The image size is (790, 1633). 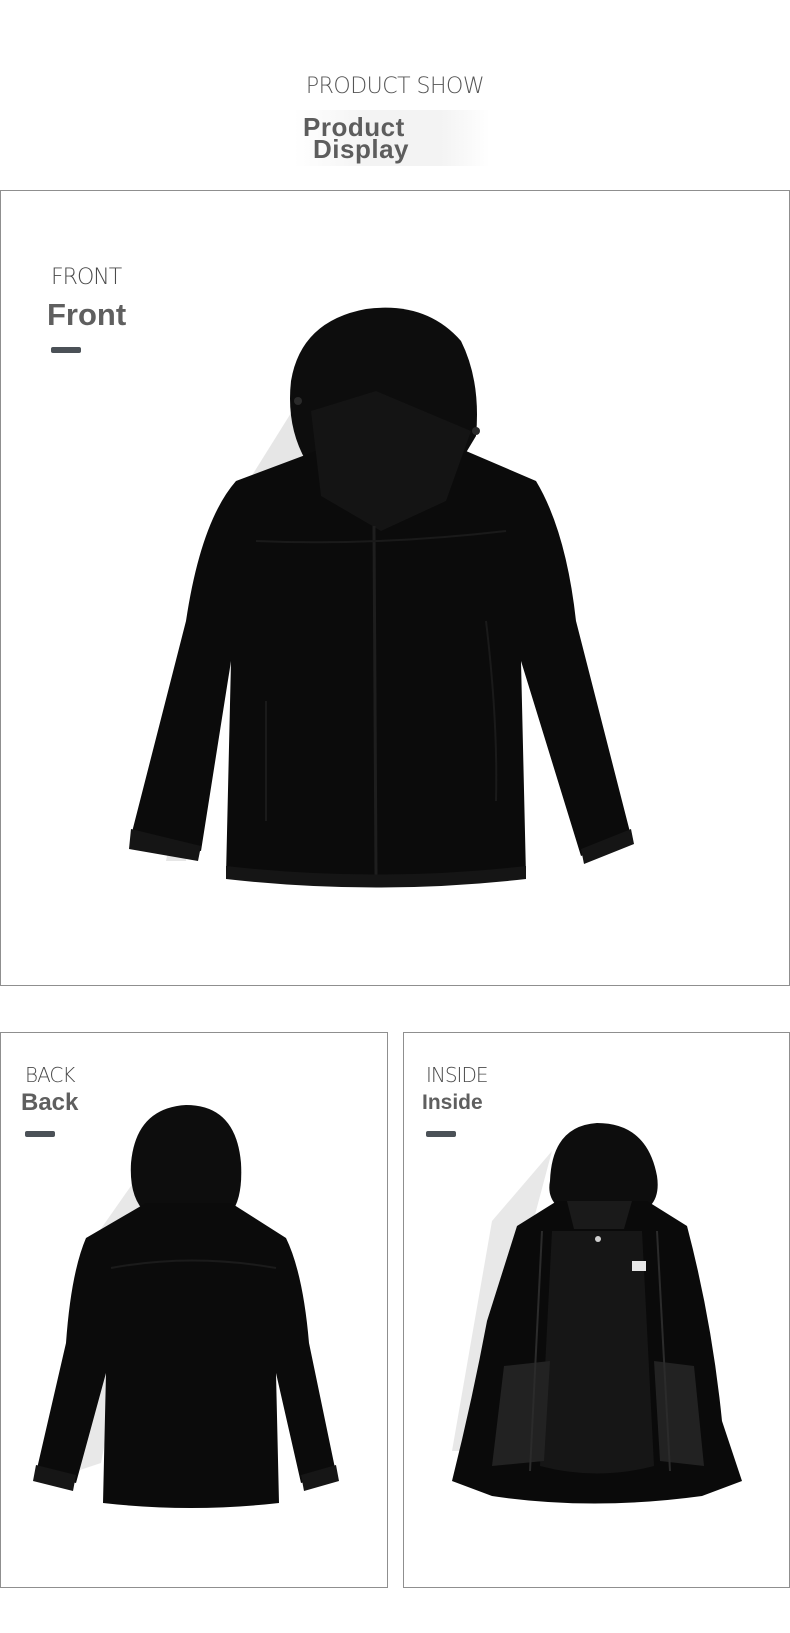 I want to click on inside-label: Inside, so click(x=452, y=1102).